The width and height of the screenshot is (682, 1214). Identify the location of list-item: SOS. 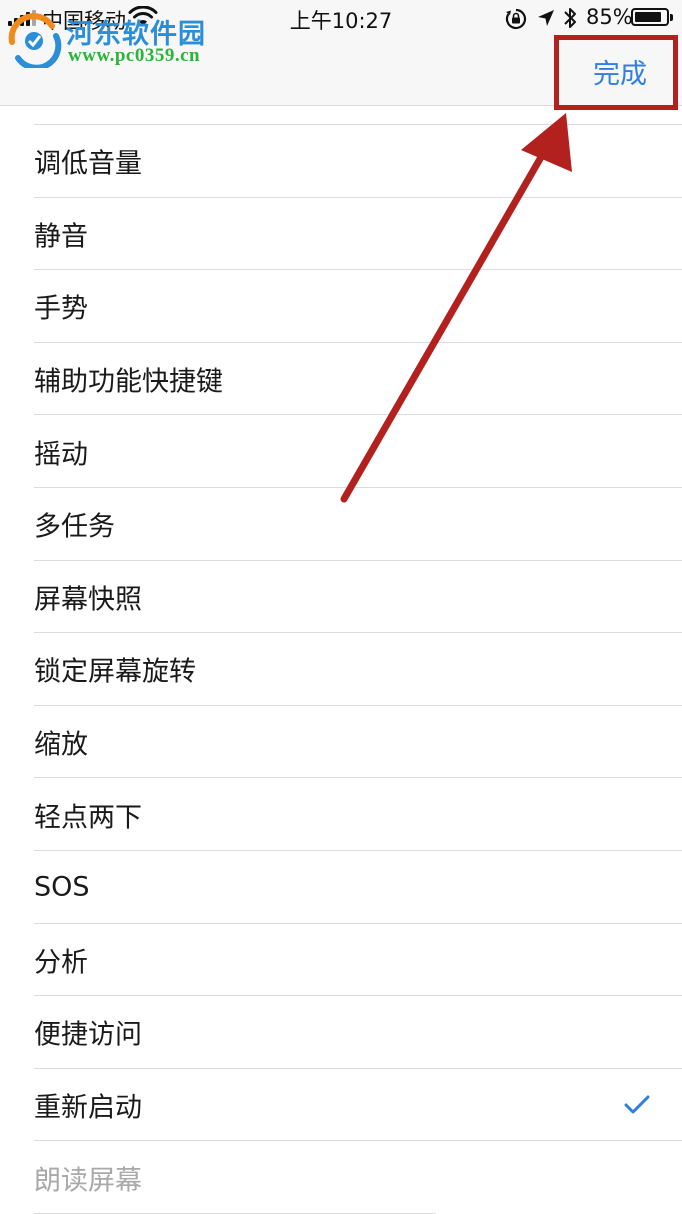
(341, 887).